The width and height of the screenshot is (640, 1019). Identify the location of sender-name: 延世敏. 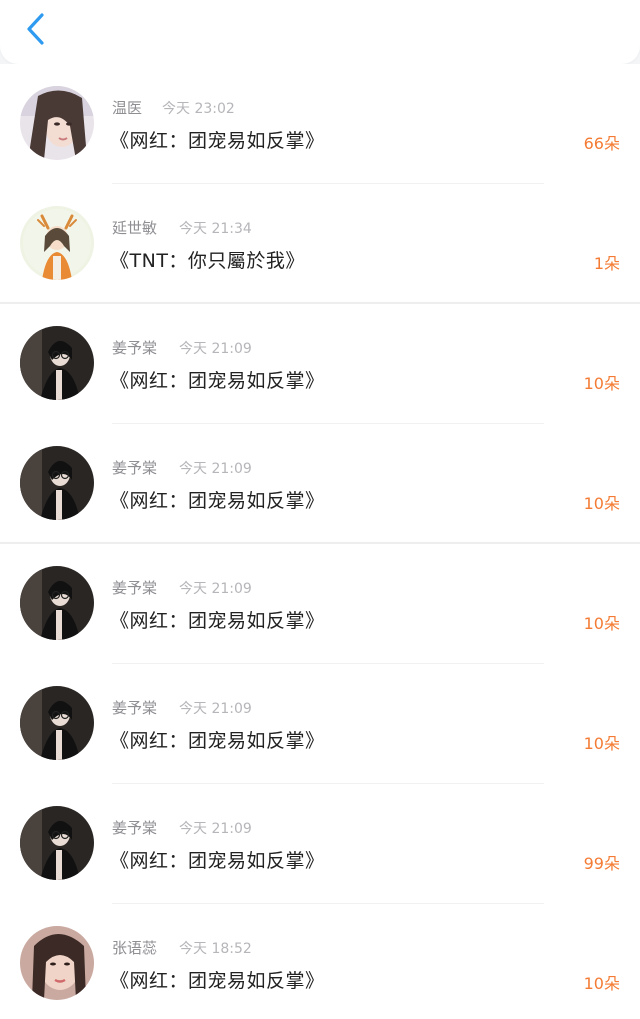
(135, 228).